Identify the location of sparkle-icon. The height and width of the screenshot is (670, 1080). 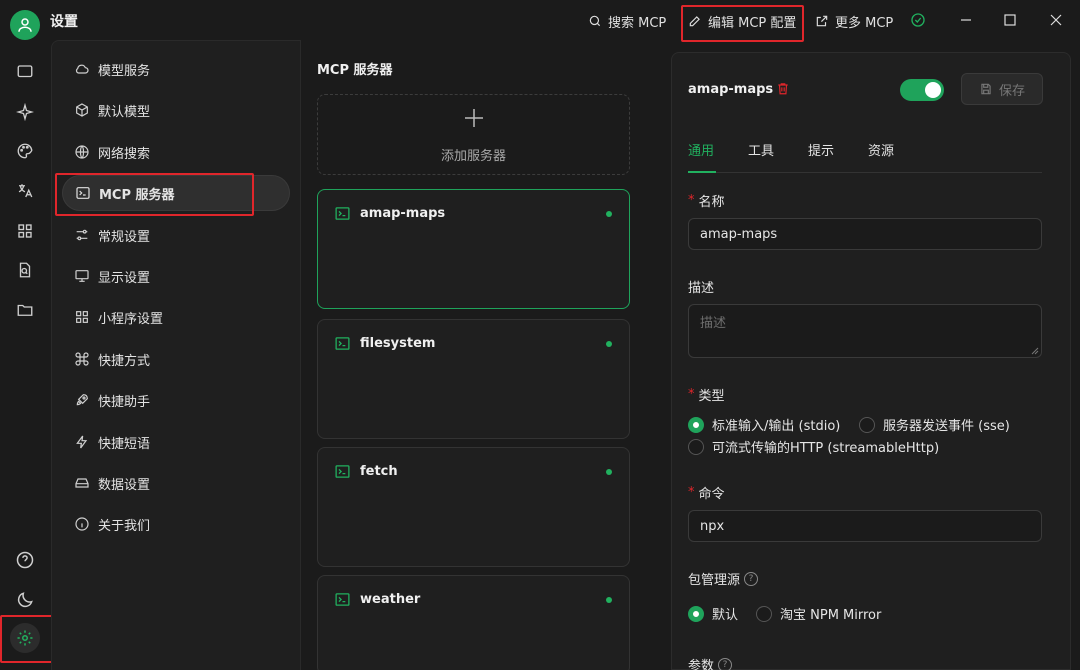
(25, 112).